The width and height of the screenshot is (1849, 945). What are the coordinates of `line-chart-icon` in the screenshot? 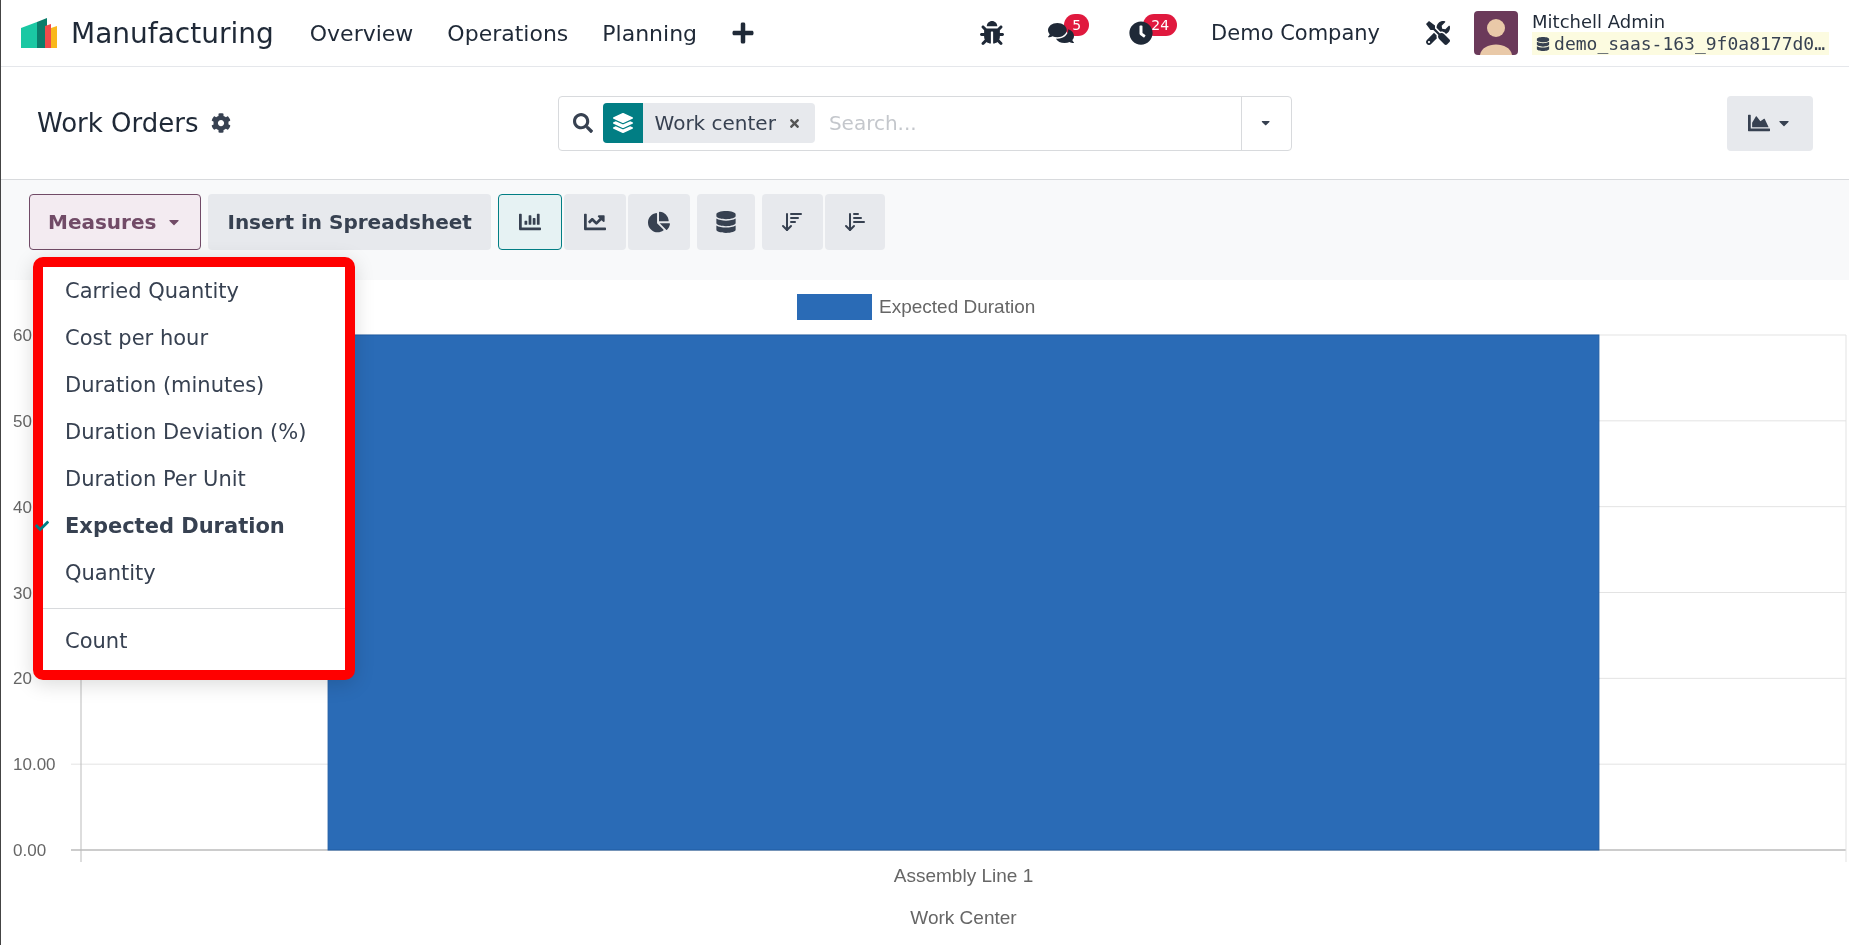 It's located at (594, 222).